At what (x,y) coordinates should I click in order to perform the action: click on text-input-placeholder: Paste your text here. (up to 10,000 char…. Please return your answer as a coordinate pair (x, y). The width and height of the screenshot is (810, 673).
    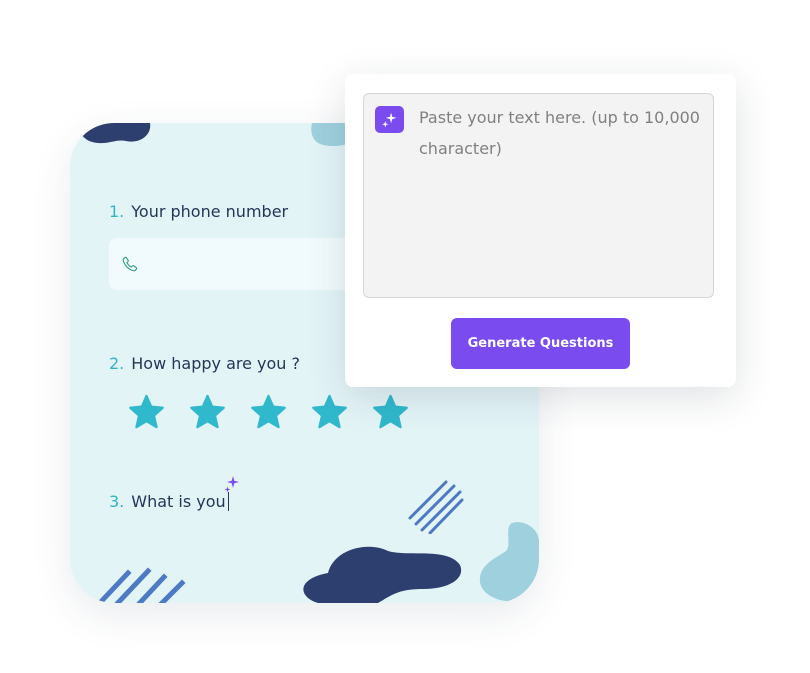
    Looking at the image, I should click on (559, 133).